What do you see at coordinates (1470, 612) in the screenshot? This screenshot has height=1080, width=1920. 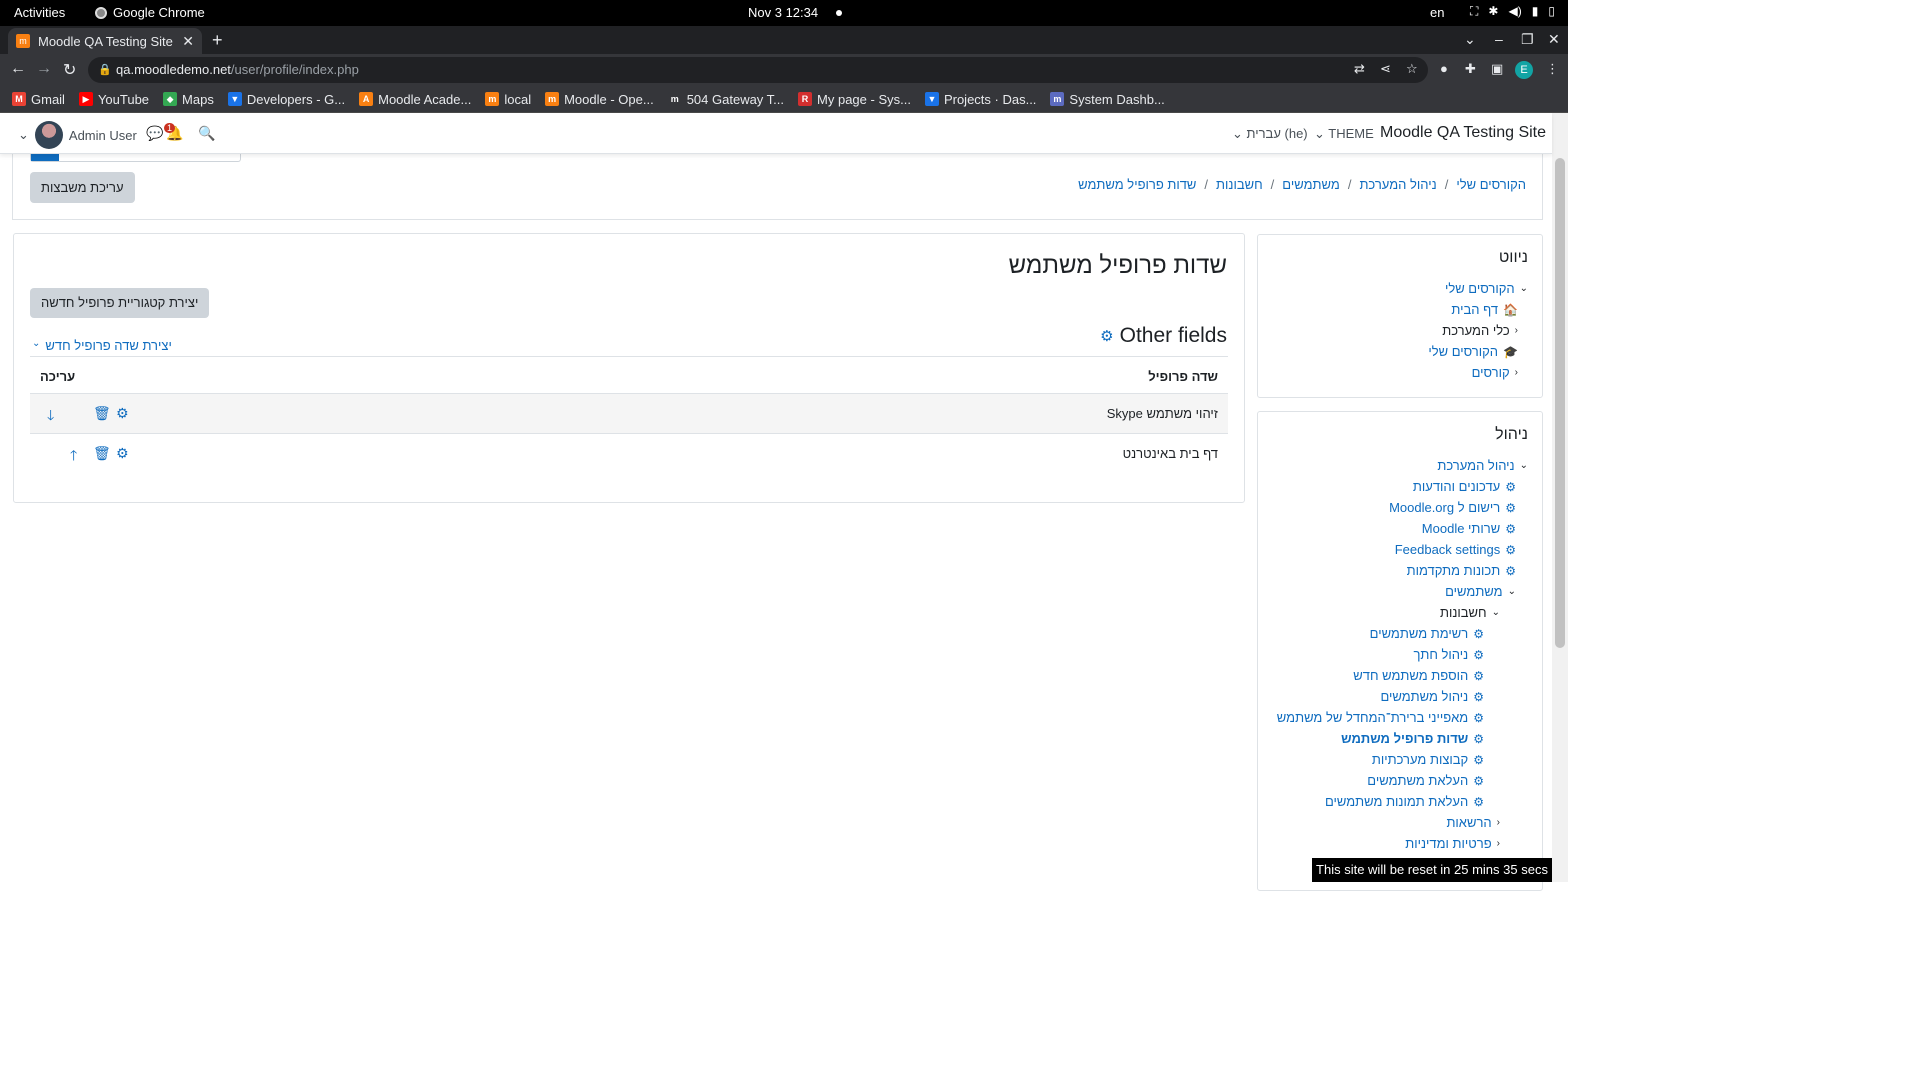 I see `tree-item: ⌄ חשבונות` at bounding box center [1470, 612].